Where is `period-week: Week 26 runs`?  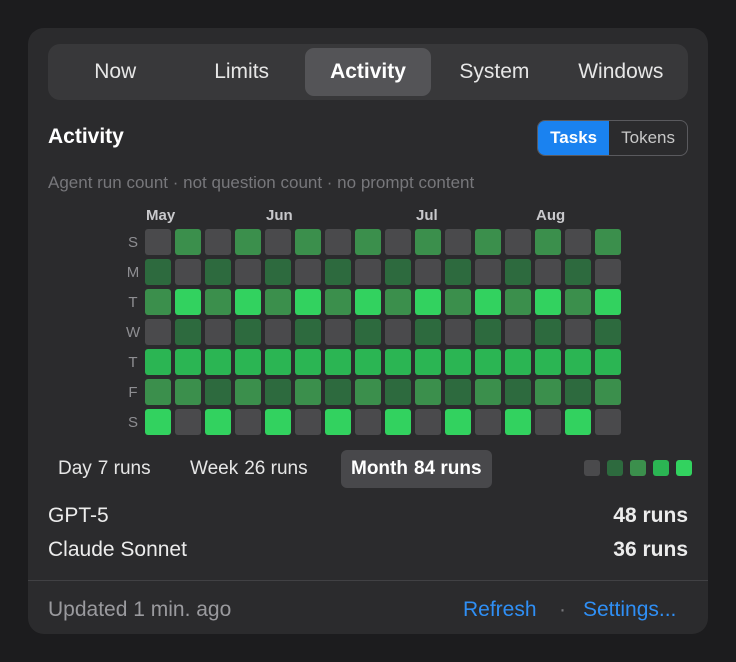
period-week: Week 26 runs is located at coordinates (249, 469).